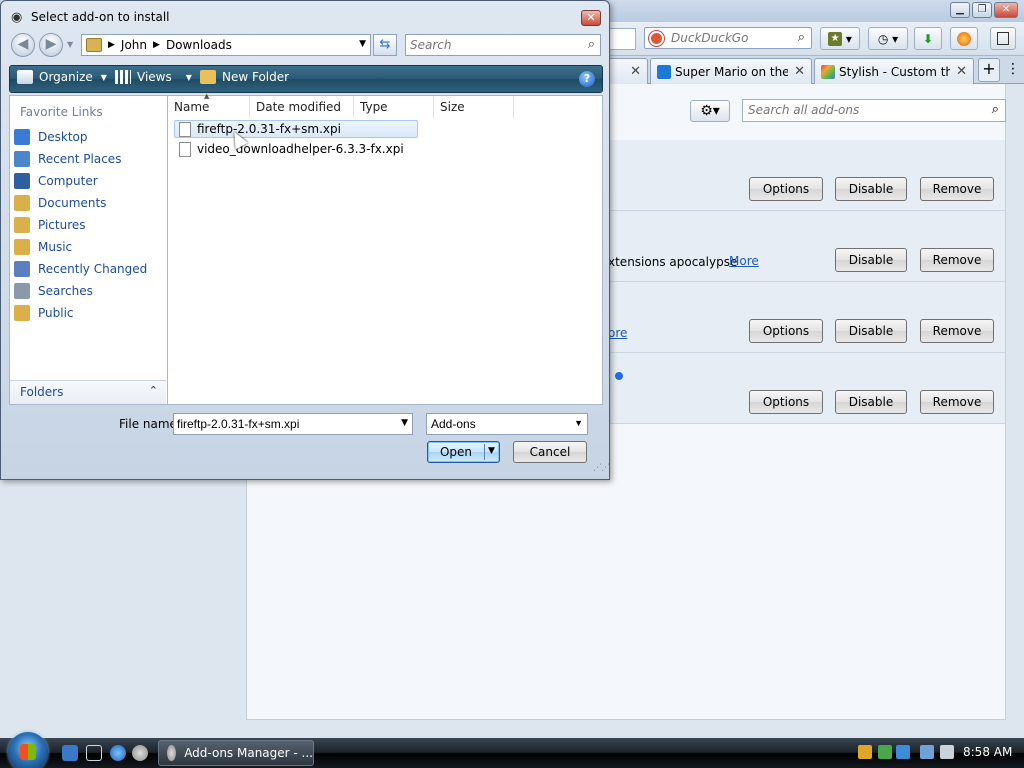 Image resolution: width=1024 pixels, height=768 pixels. I want to click on close-window-button: ✕, so click(1006, 10).